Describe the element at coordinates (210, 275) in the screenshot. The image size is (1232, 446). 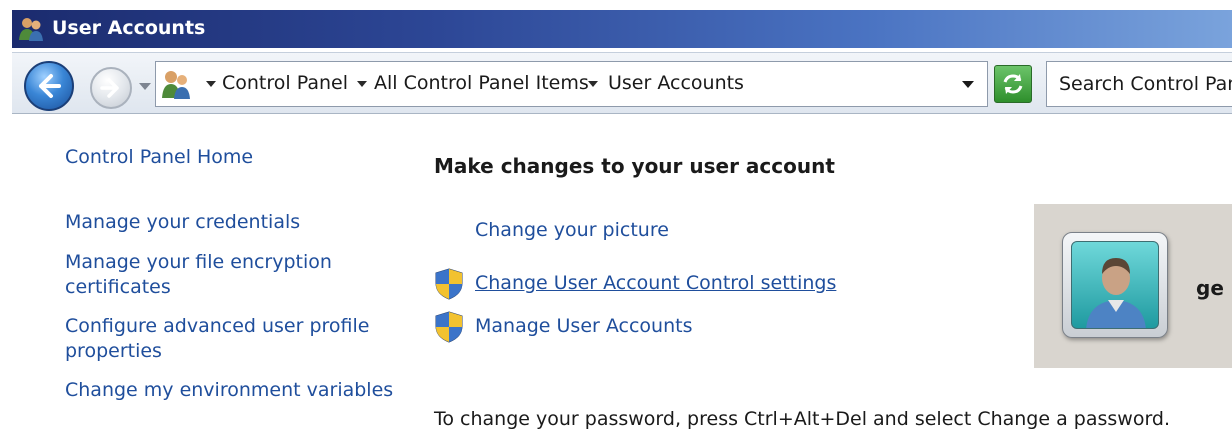
I see `sidebar-item-file-encryption-certificates: Manage your file encryption certificates` at that location.